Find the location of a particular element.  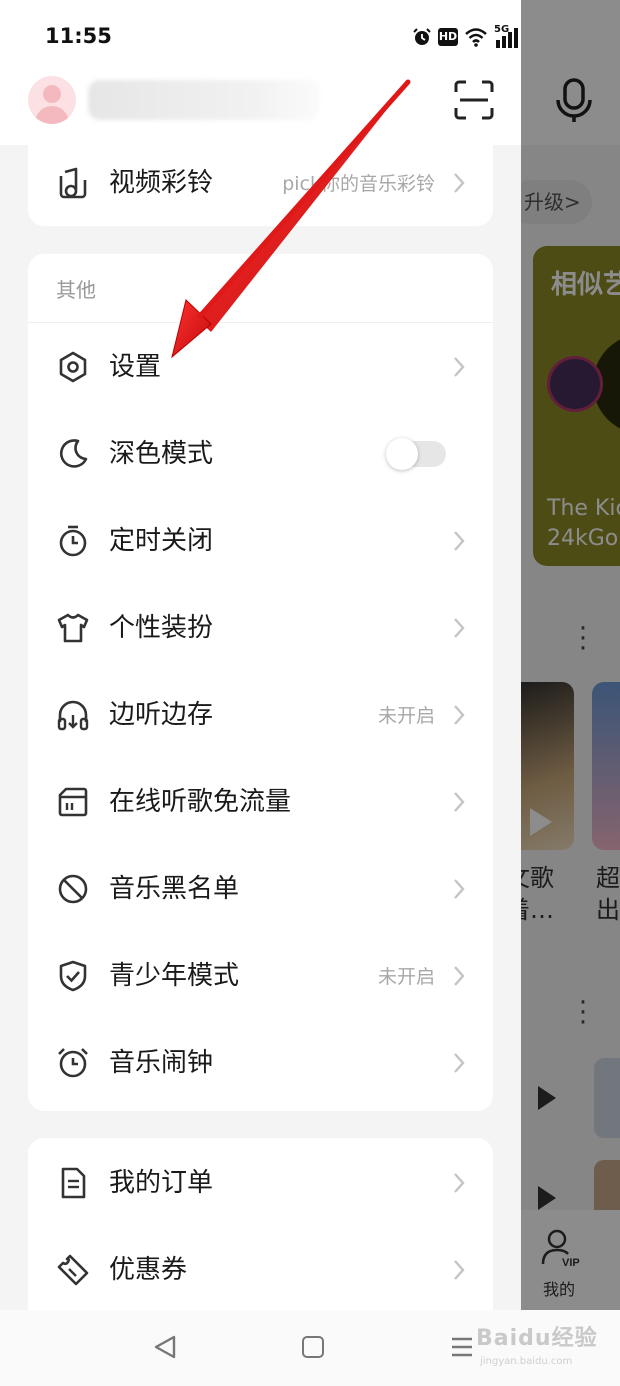

avatar is located at coordinates (52, 100).